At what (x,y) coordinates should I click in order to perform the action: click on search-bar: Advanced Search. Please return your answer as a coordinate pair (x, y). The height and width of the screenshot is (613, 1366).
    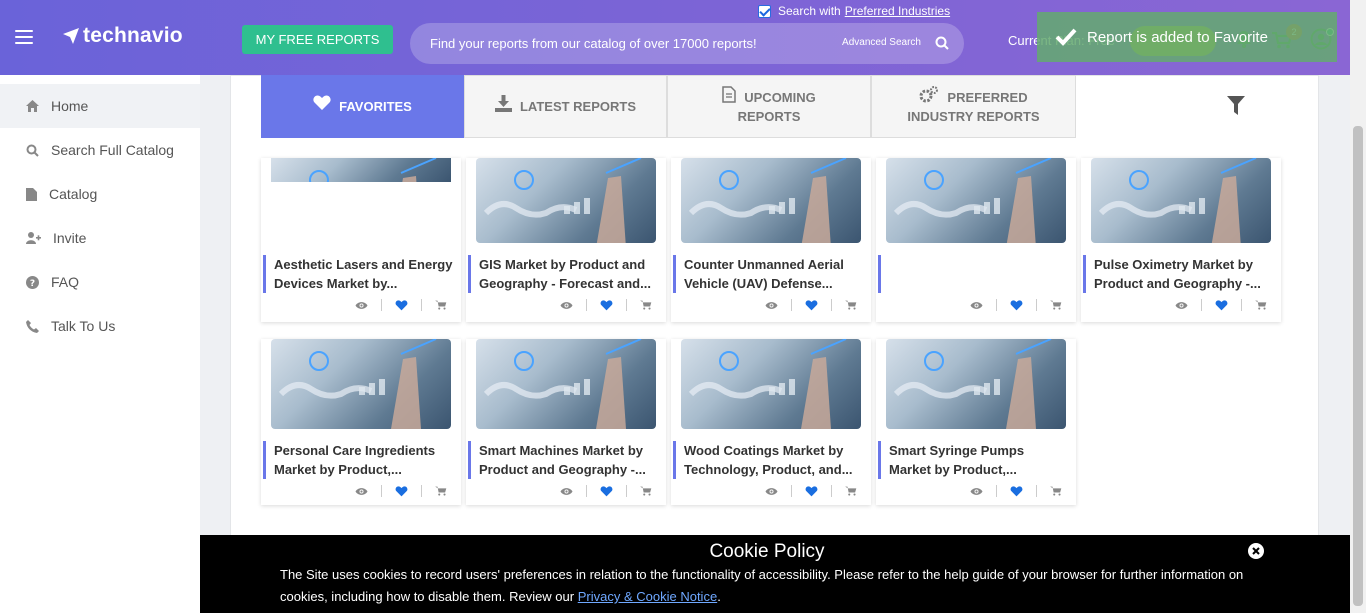
    Looking at the image, I should click on (687, 43).